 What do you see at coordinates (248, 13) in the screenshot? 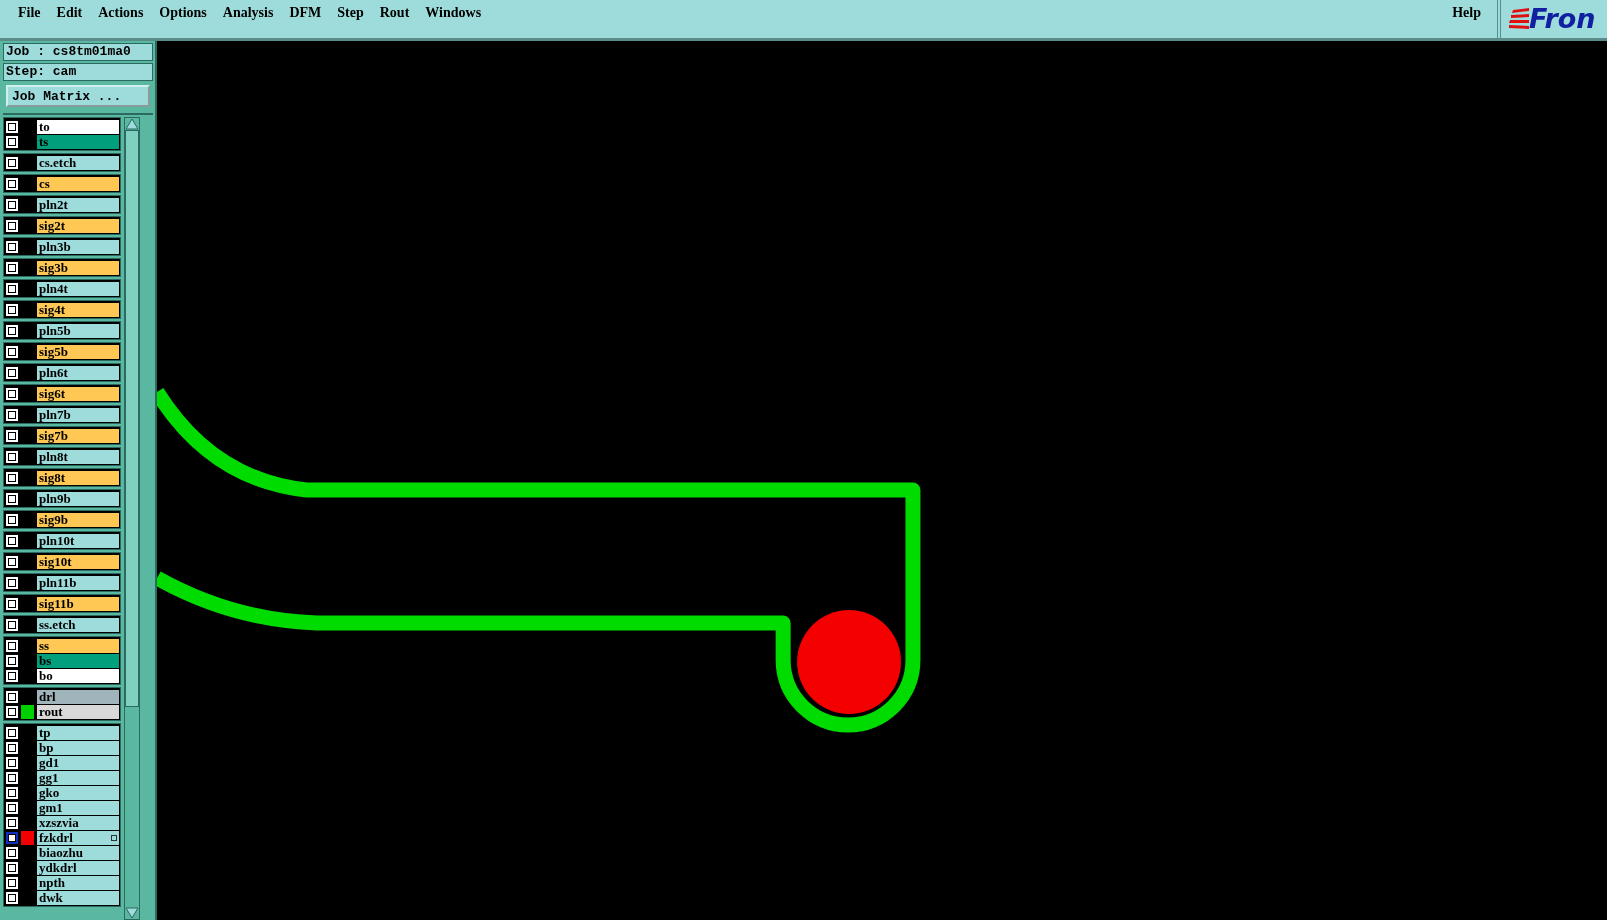
I see `menu-item: Analysis` at bounding box center [248, 13].